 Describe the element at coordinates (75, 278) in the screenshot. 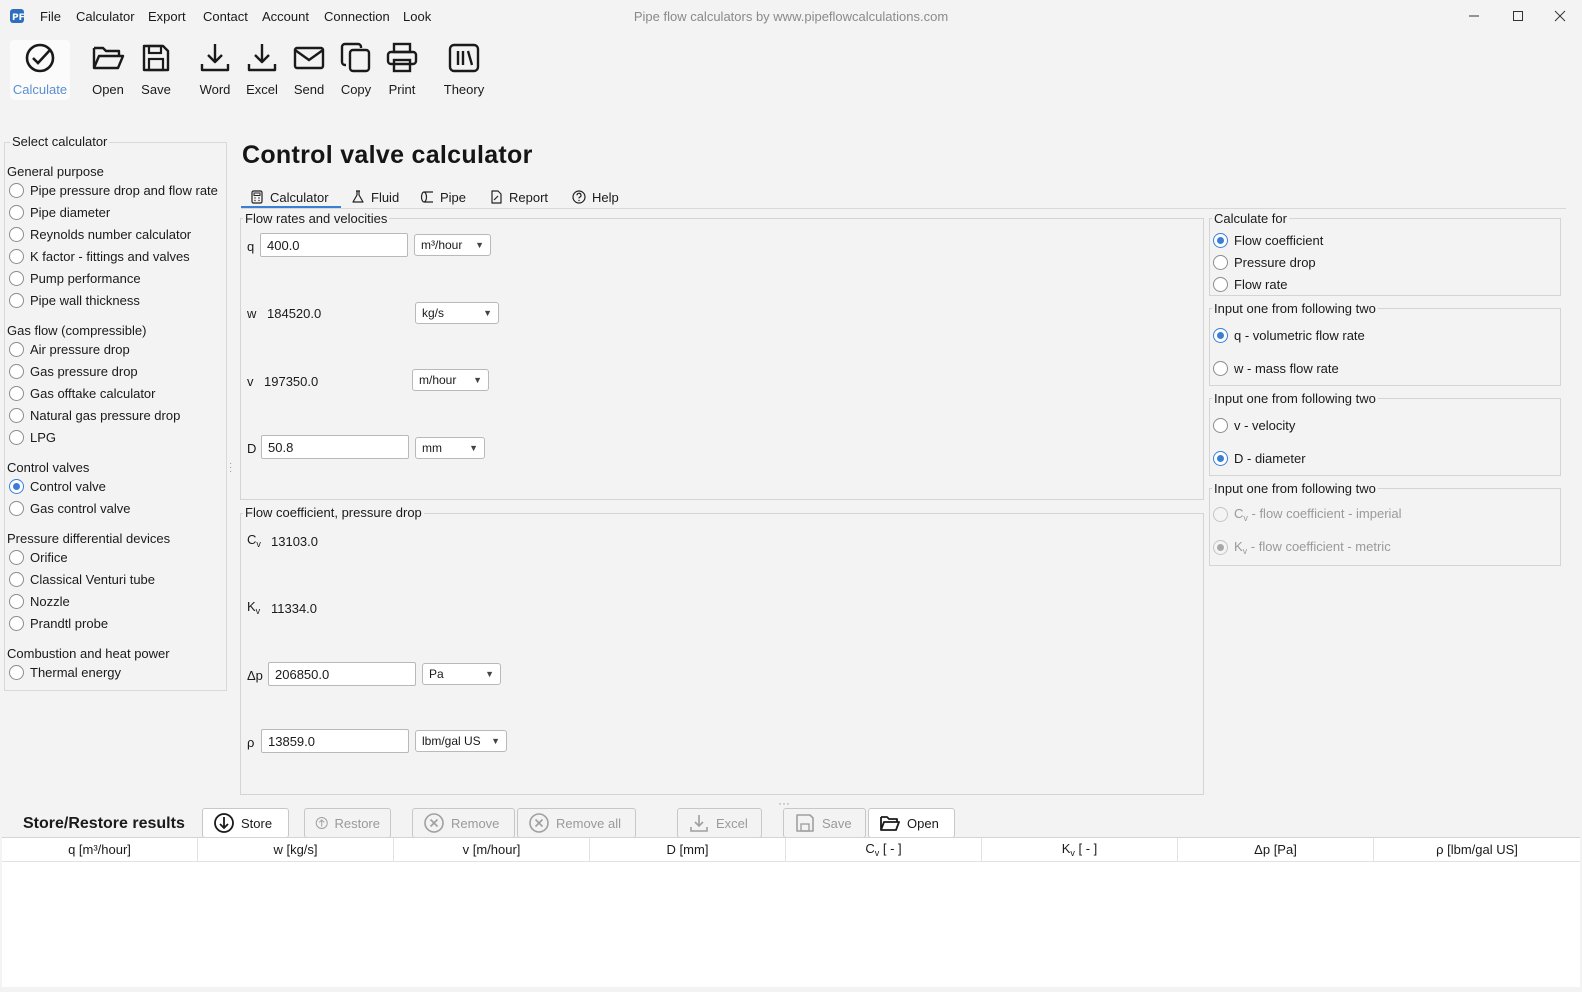

I see `sidebar-item-pump-performance: Pump performance` at that location.